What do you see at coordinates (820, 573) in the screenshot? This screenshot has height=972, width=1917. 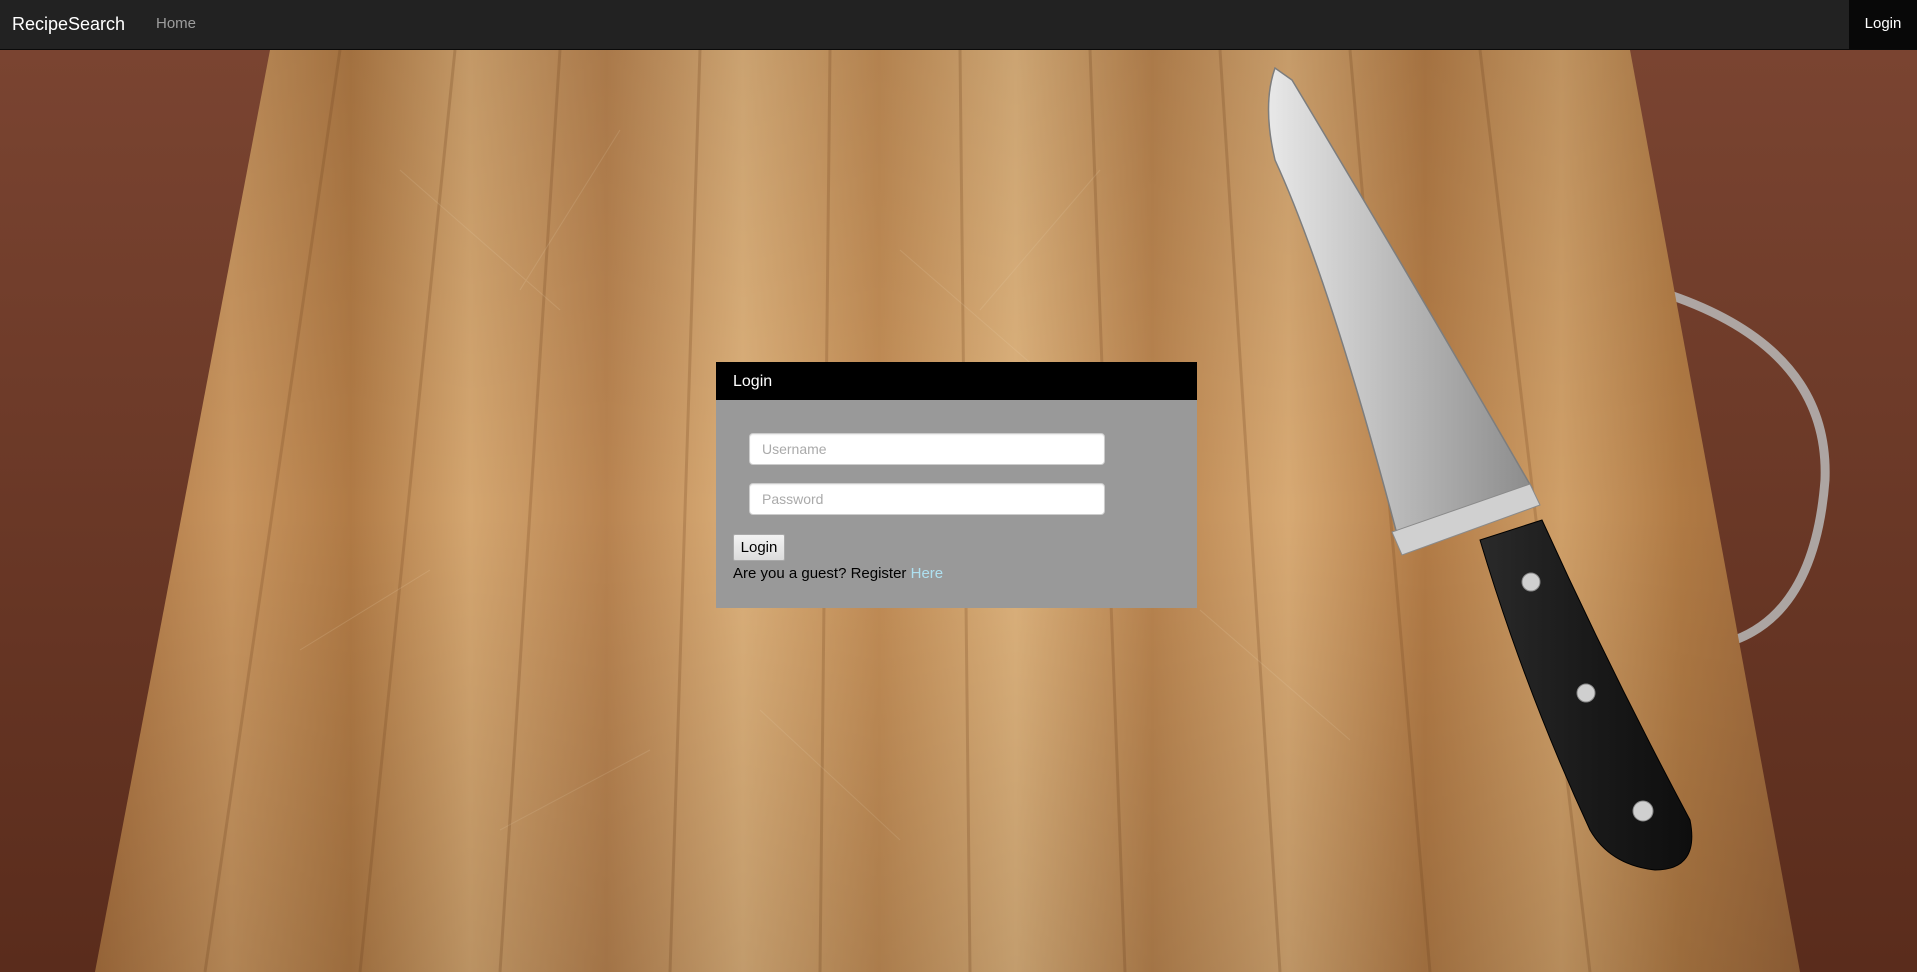 I see `guest-register-text: Are you a guest? Register` at bounding box center [820, 573].